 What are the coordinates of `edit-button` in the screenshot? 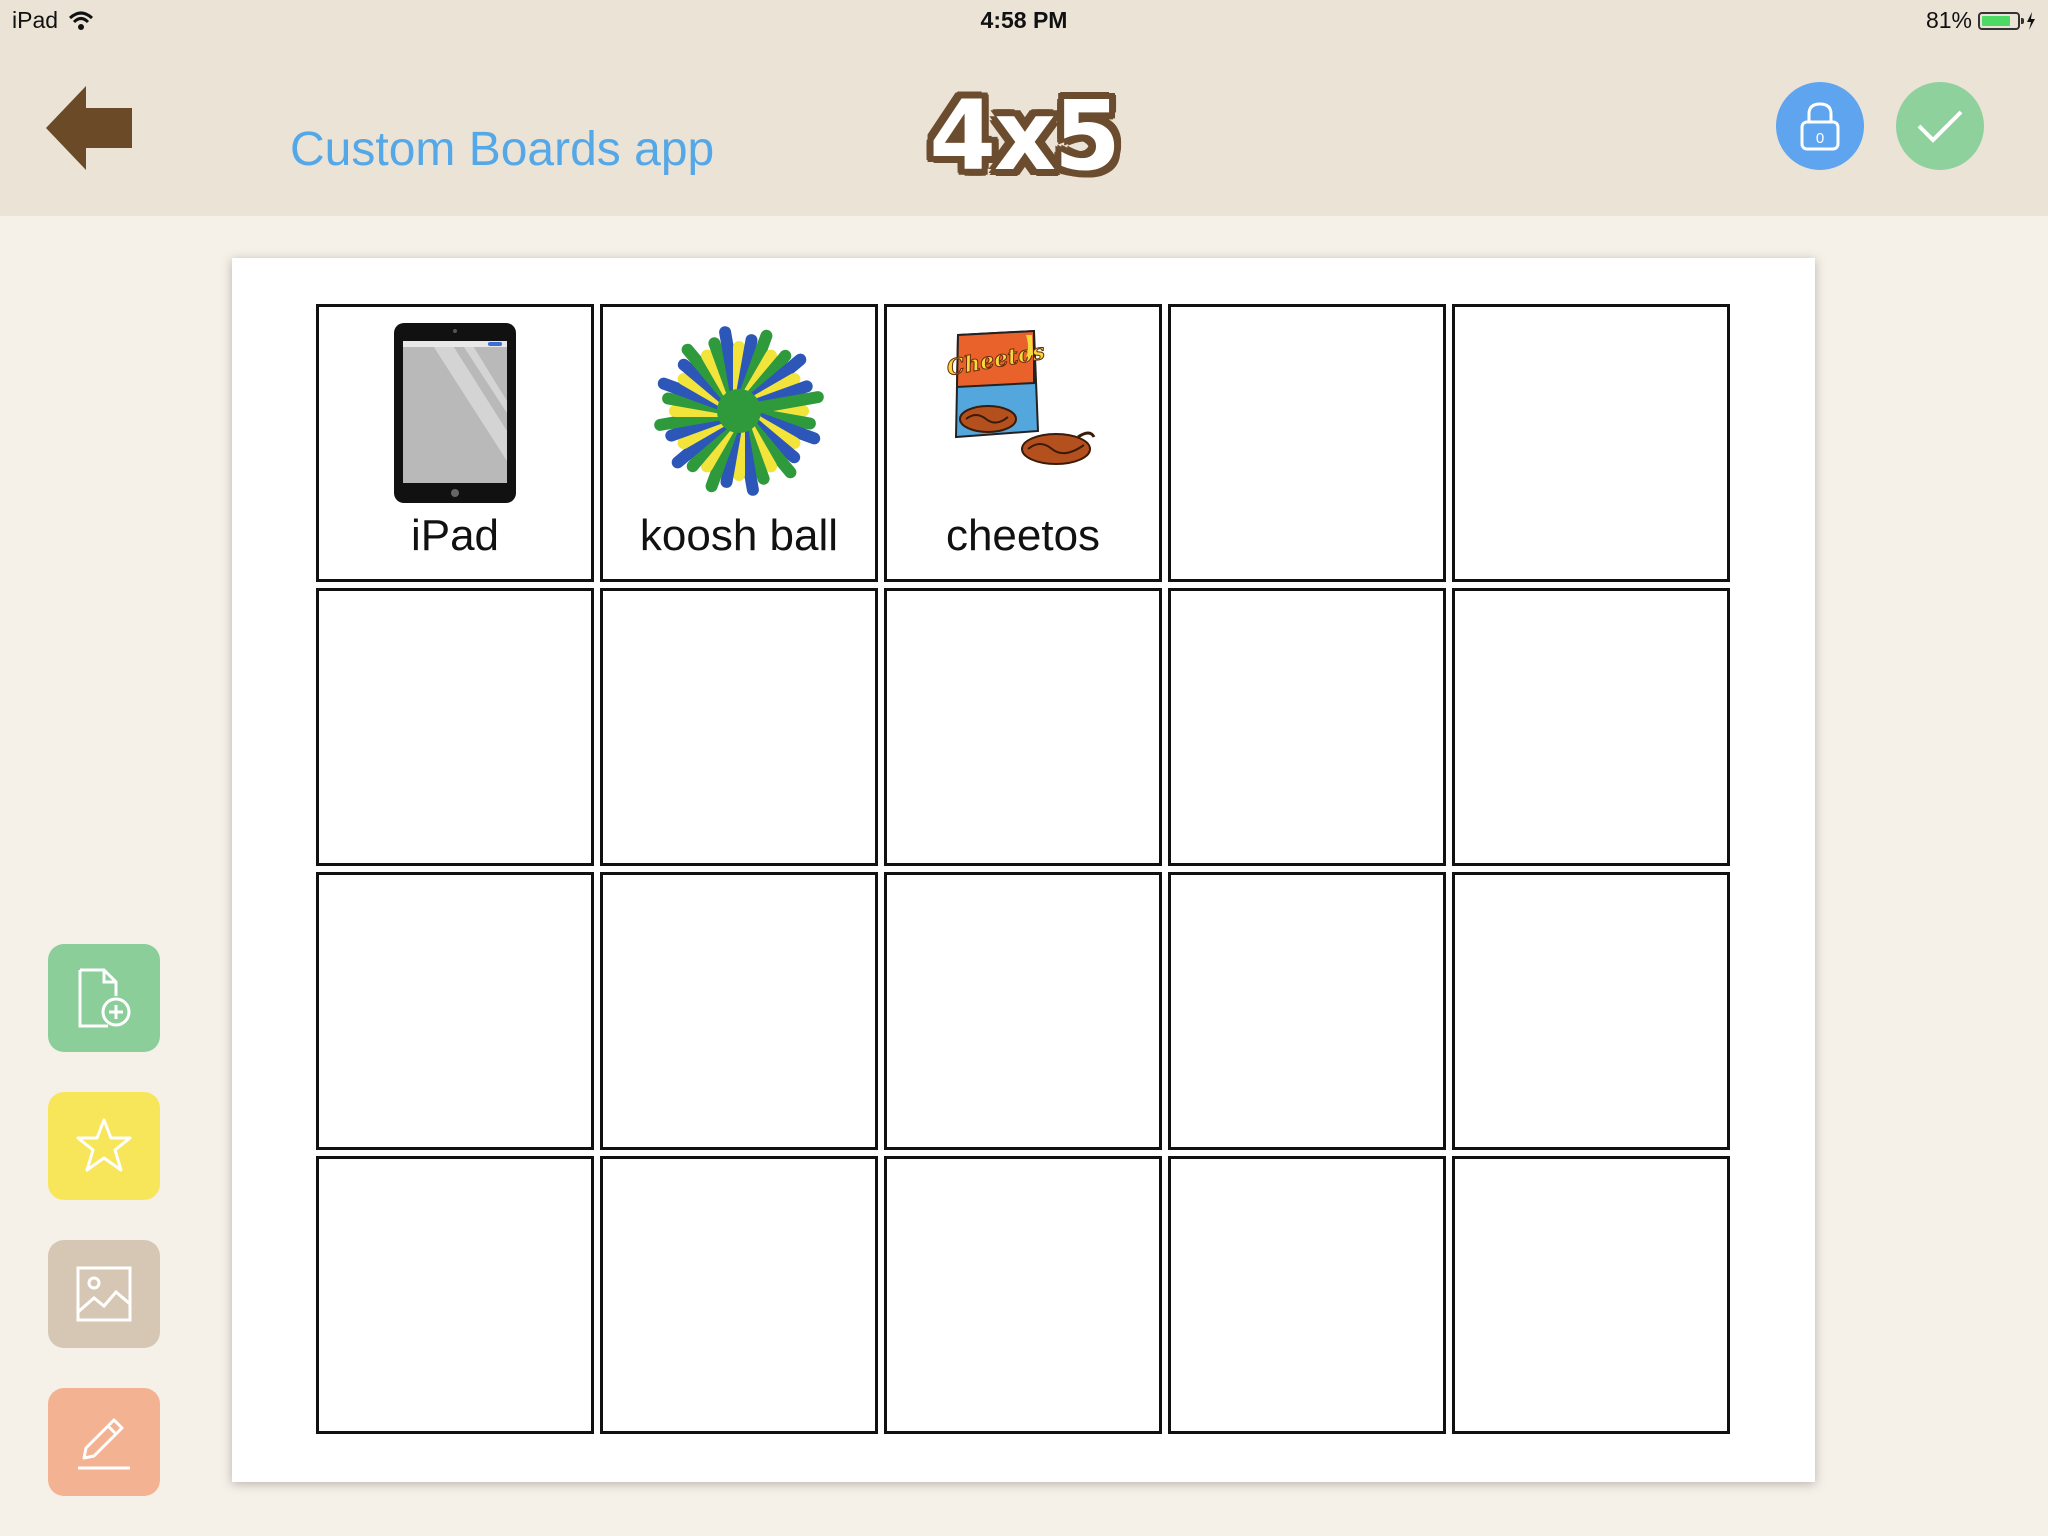 It's located at (104, 1442).